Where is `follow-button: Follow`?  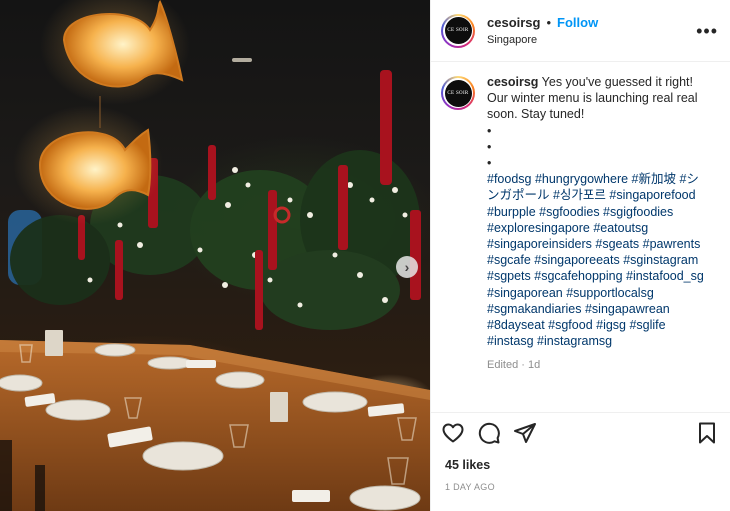 follow-button: Follow is located at coordinates (577, 22).